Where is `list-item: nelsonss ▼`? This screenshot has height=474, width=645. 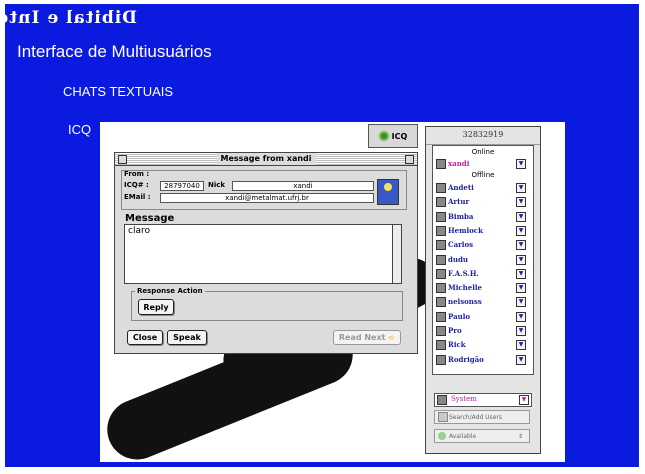 list-item: nelsonss ▼ is located at coordinates (482, 302).